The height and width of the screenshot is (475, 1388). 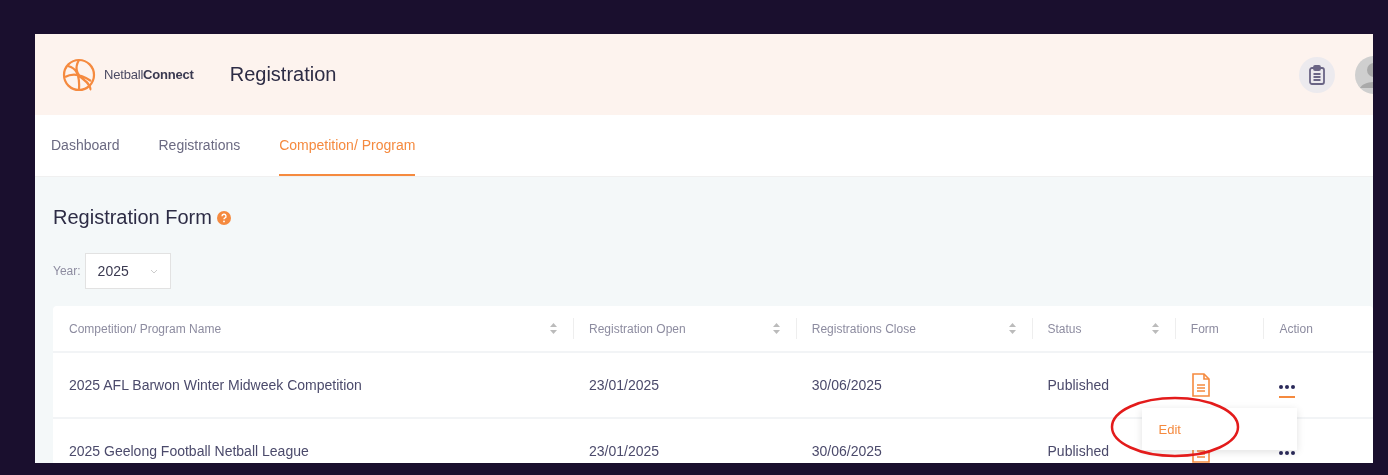 What do you see at coordinates (199, 145) in the screenshot?
I see `nav-tab: Registrations` at bounding box center [199, 145].